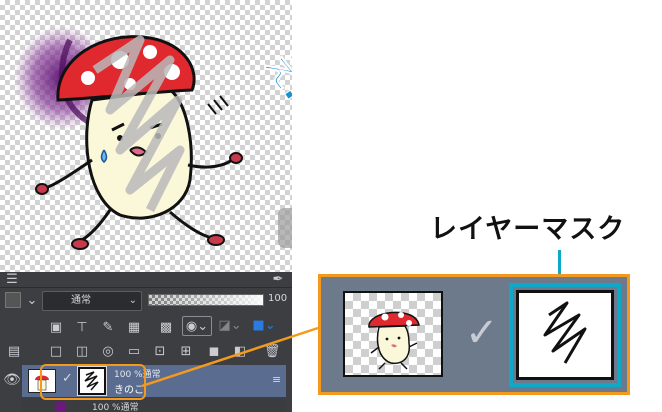 The width and height of the screenshot is (662, 412). I want to click on opacity-value: 100, so click(278, 298).